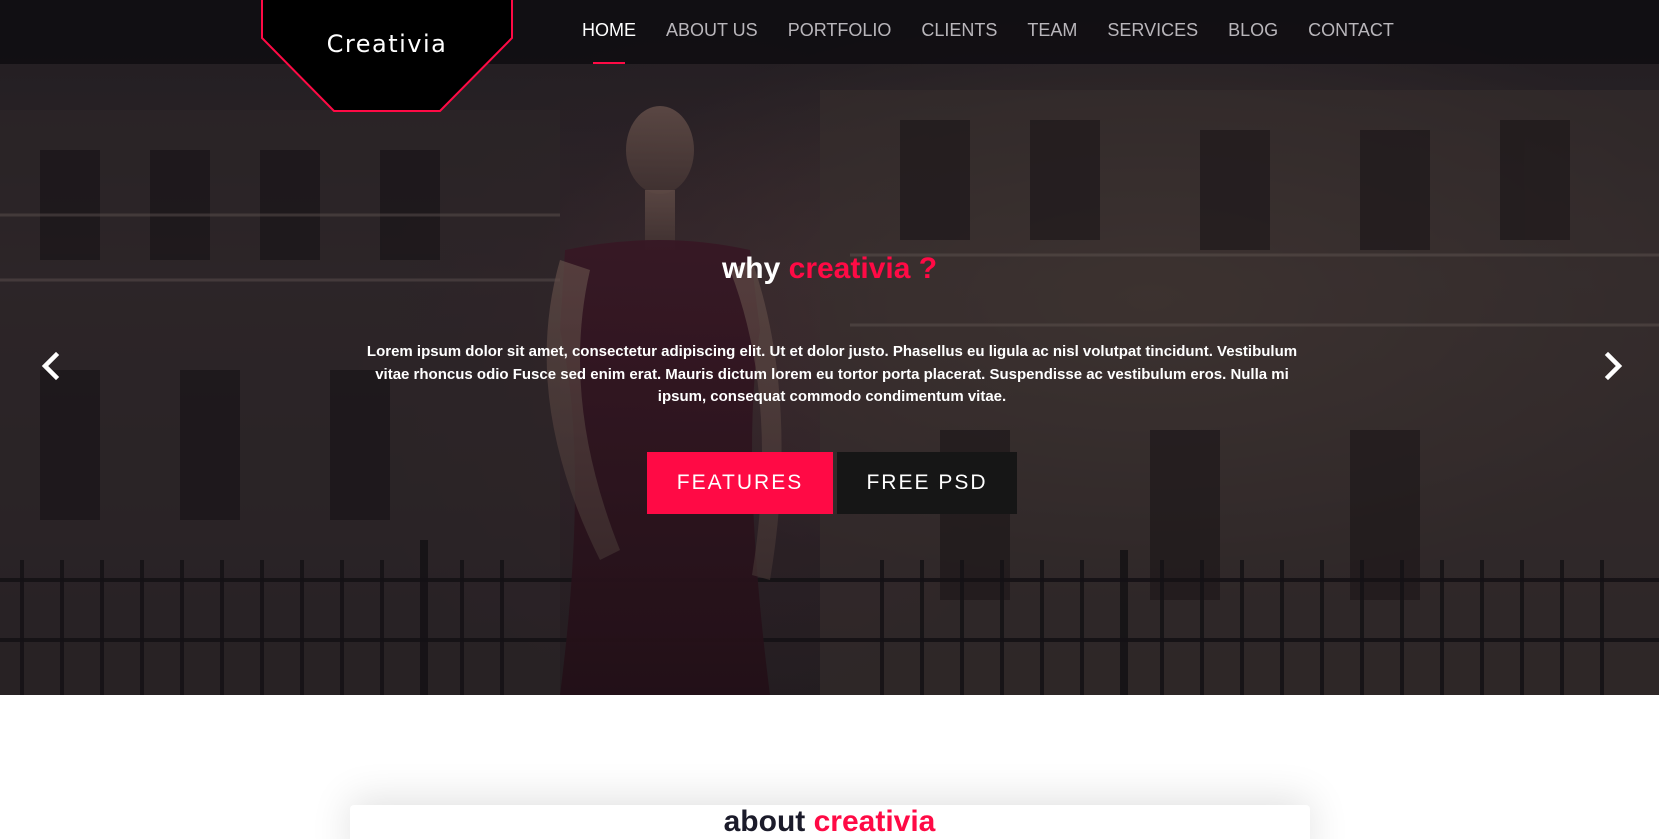 The image size is (1659, 839). Describe the element at coordinates (1052, 32) in the screenshot. I see `nav-item-team: TEAM` at that location.